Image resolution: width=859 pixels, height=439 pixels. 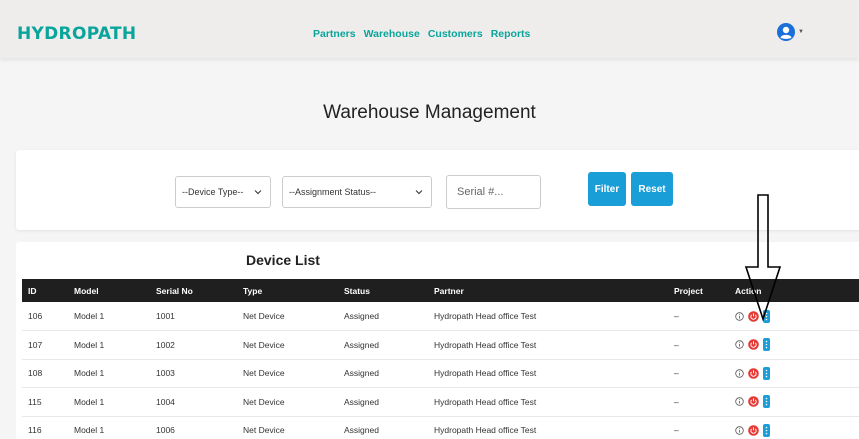 I want to click on user-circle-icon, so click(x=786, y=32).